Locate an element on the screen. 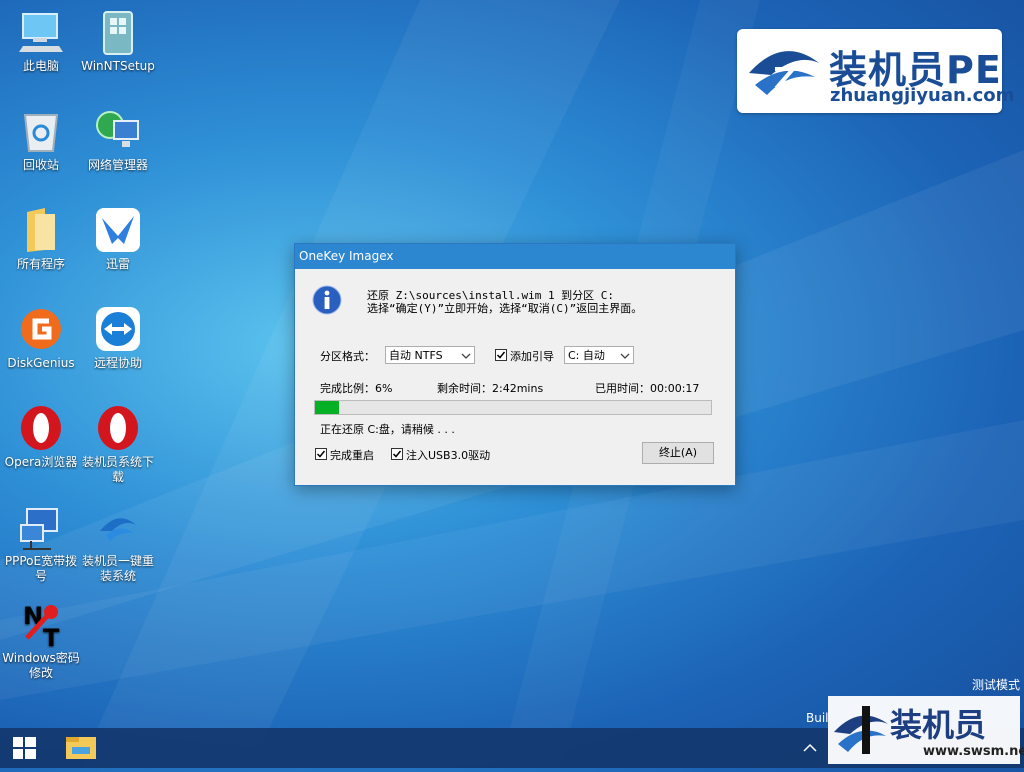 The height and width of the screenshot is (772, 1024). teamviewer-icon is located at coordinates (118, 329).